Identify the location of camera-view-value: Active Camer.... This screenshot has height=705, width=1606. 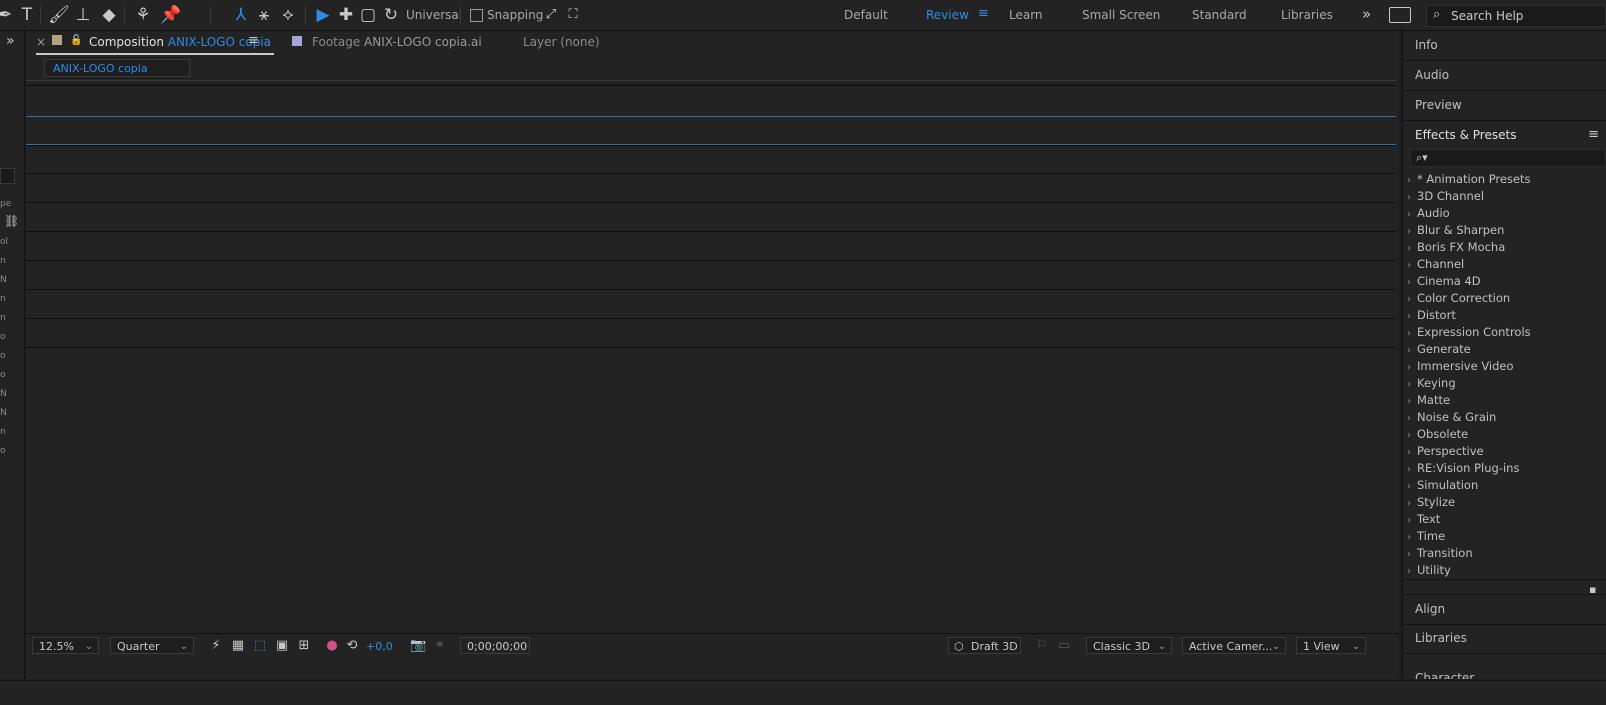
(1231, 646).